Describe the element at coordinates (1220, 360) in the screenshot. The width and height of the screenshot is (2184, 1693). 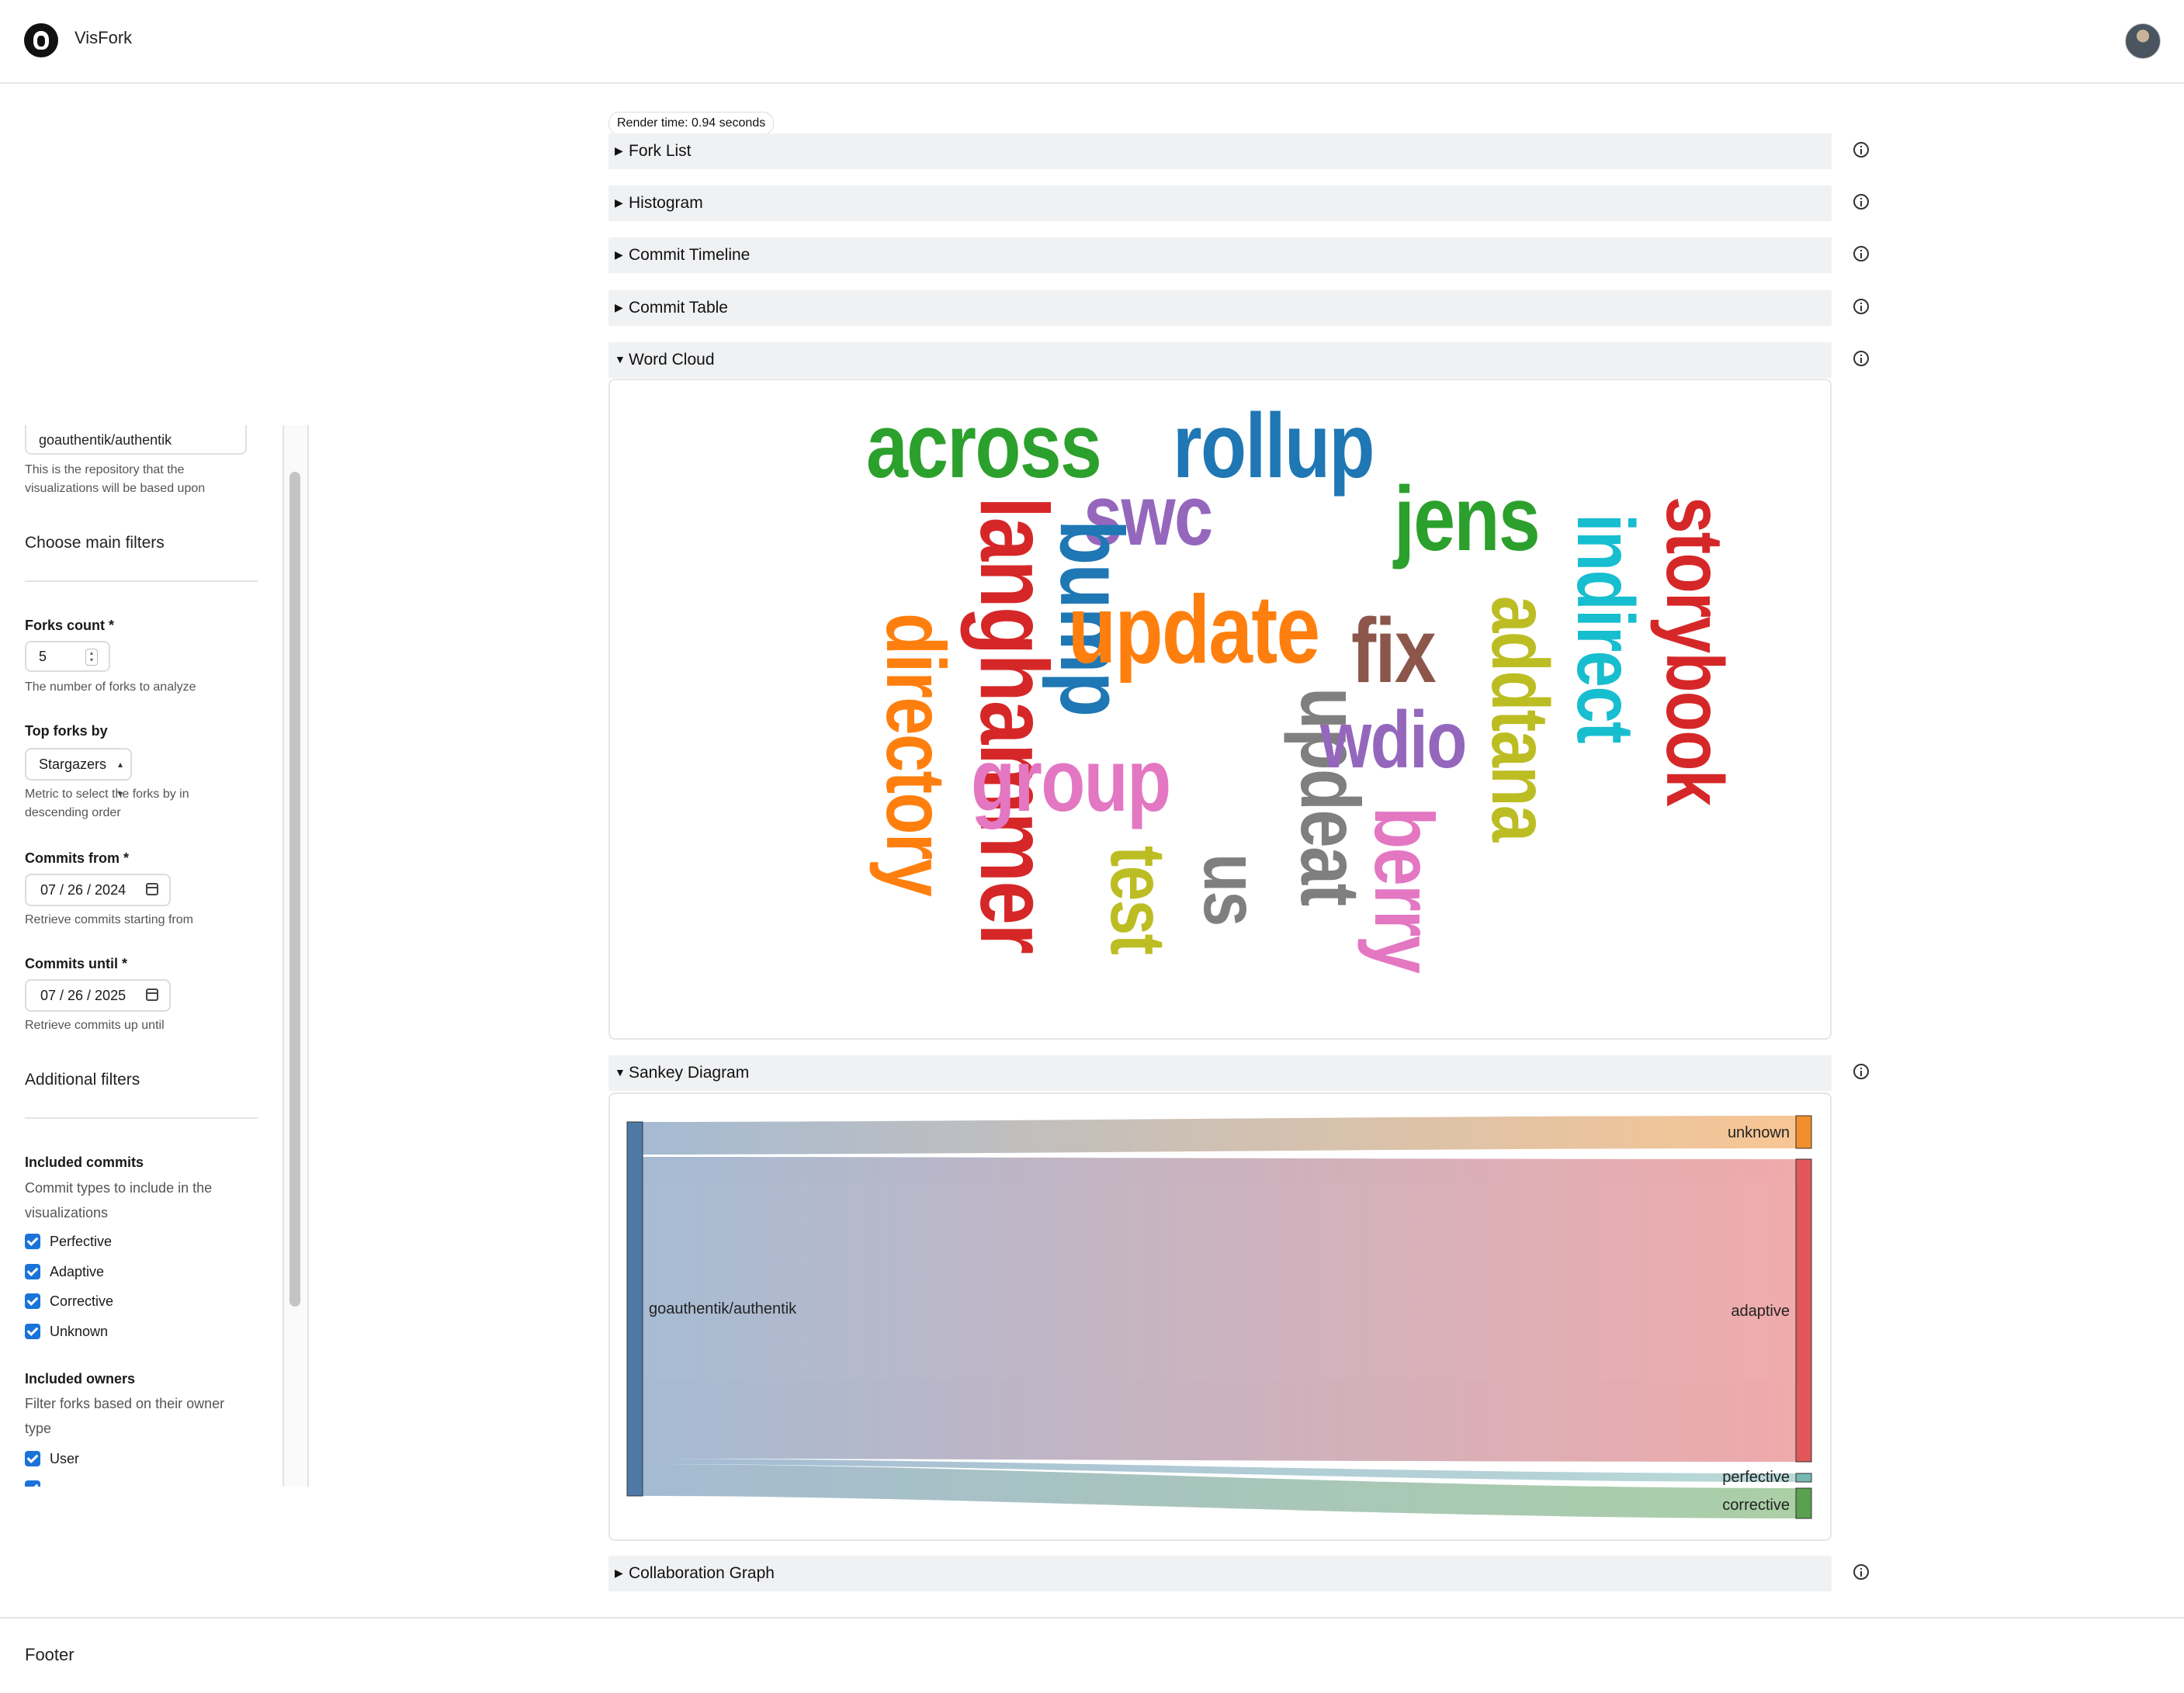
I see `panel-header-word-cloud: ▼ Word Cloud` at that location.